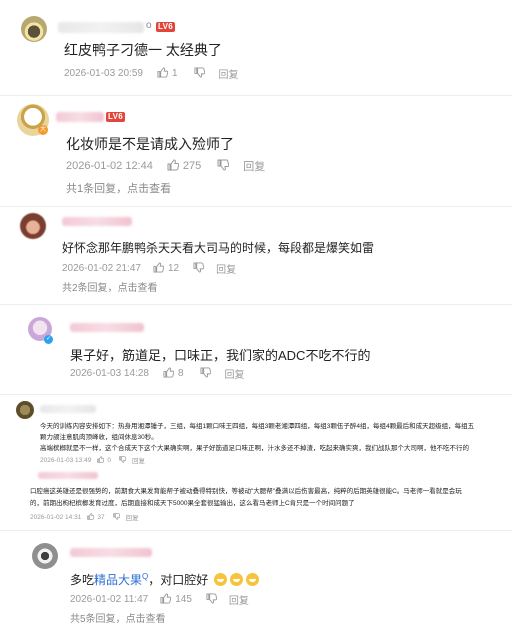 This screenshot has width=512, height=626. I want to click on comment-meta: 2026-01-03 14:28 8 回复, so click(157, 373).